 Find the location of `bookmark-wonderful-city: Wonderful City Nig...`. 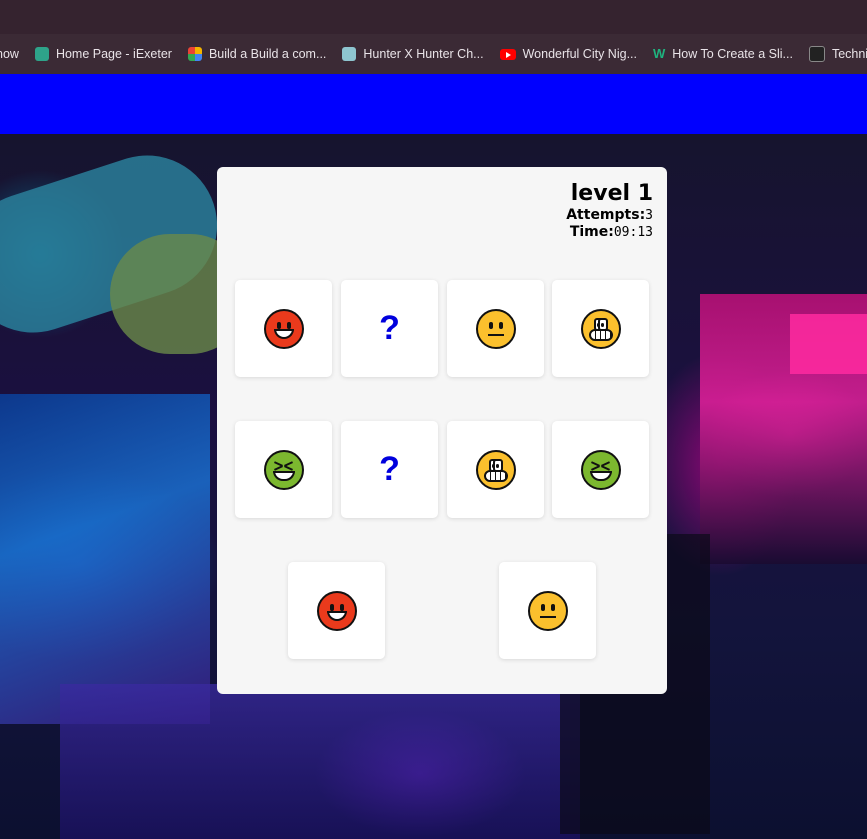

bookmark-wonderful-city: Wonderful City Nig... is located at coordinates (568, 54).